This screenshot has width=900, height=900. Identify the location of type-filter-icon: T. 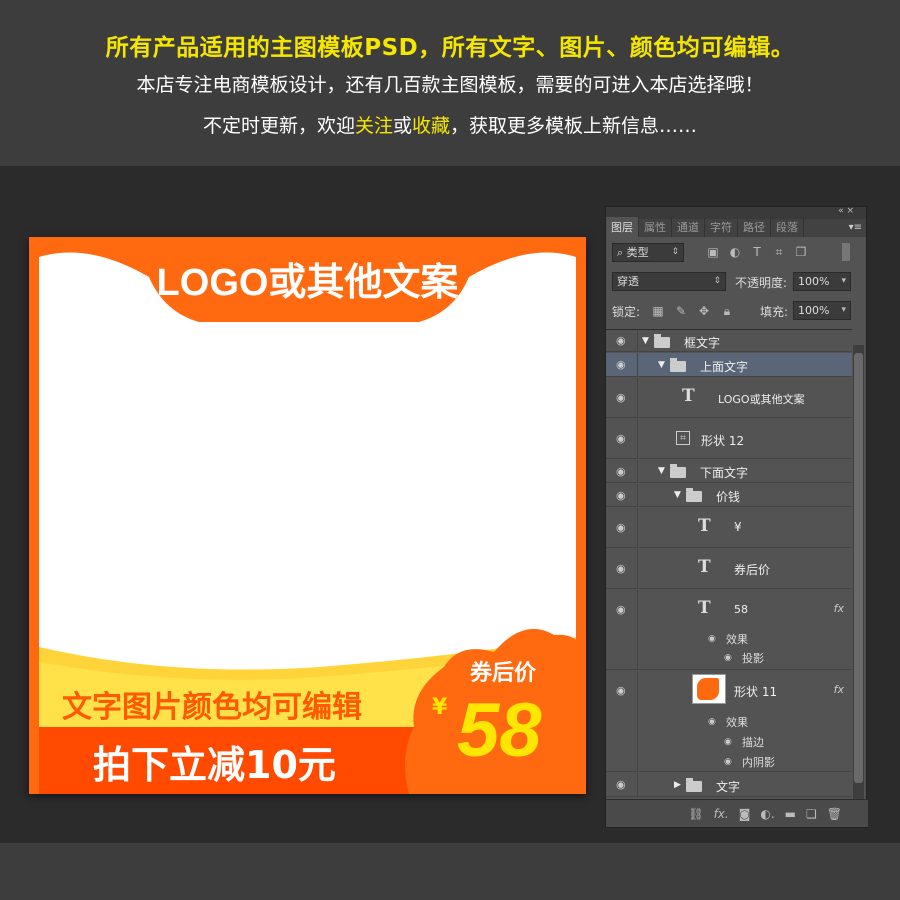
(757, 252).